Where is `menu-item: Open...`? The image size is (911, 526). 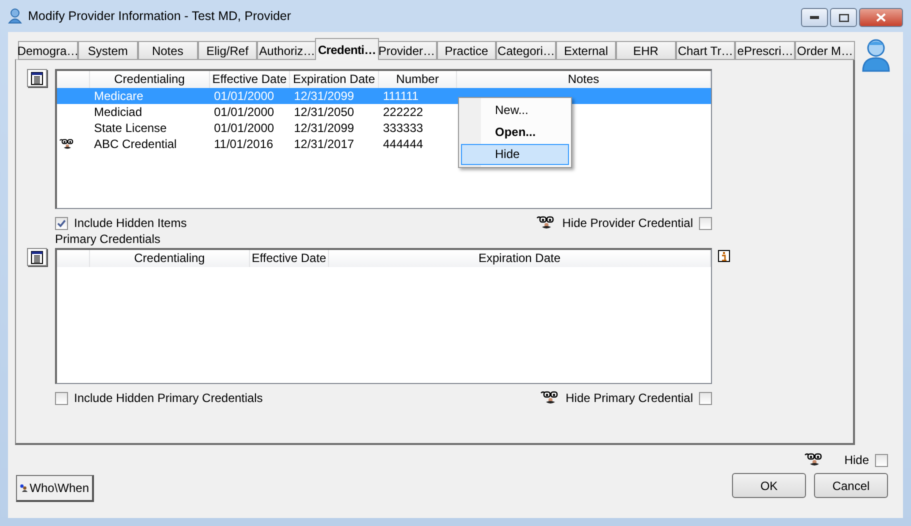
menu-item: Open... is located at coordinates (515, 132).